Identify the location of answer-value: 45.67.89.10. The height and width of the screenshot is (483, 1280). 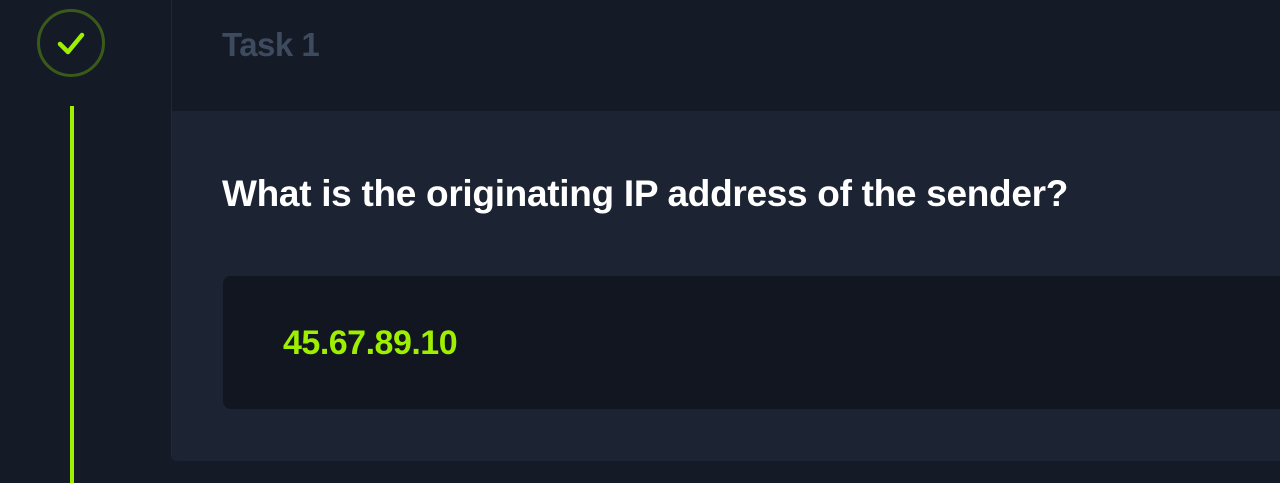
(370, 343).